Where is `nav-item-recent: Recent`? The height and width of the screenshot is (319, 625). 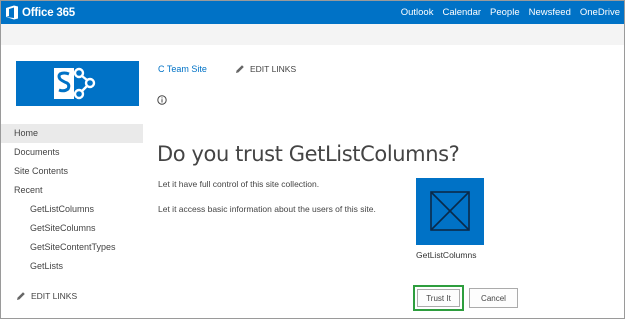
nav-item-recent: Recent is located at coordinates (72, 190).